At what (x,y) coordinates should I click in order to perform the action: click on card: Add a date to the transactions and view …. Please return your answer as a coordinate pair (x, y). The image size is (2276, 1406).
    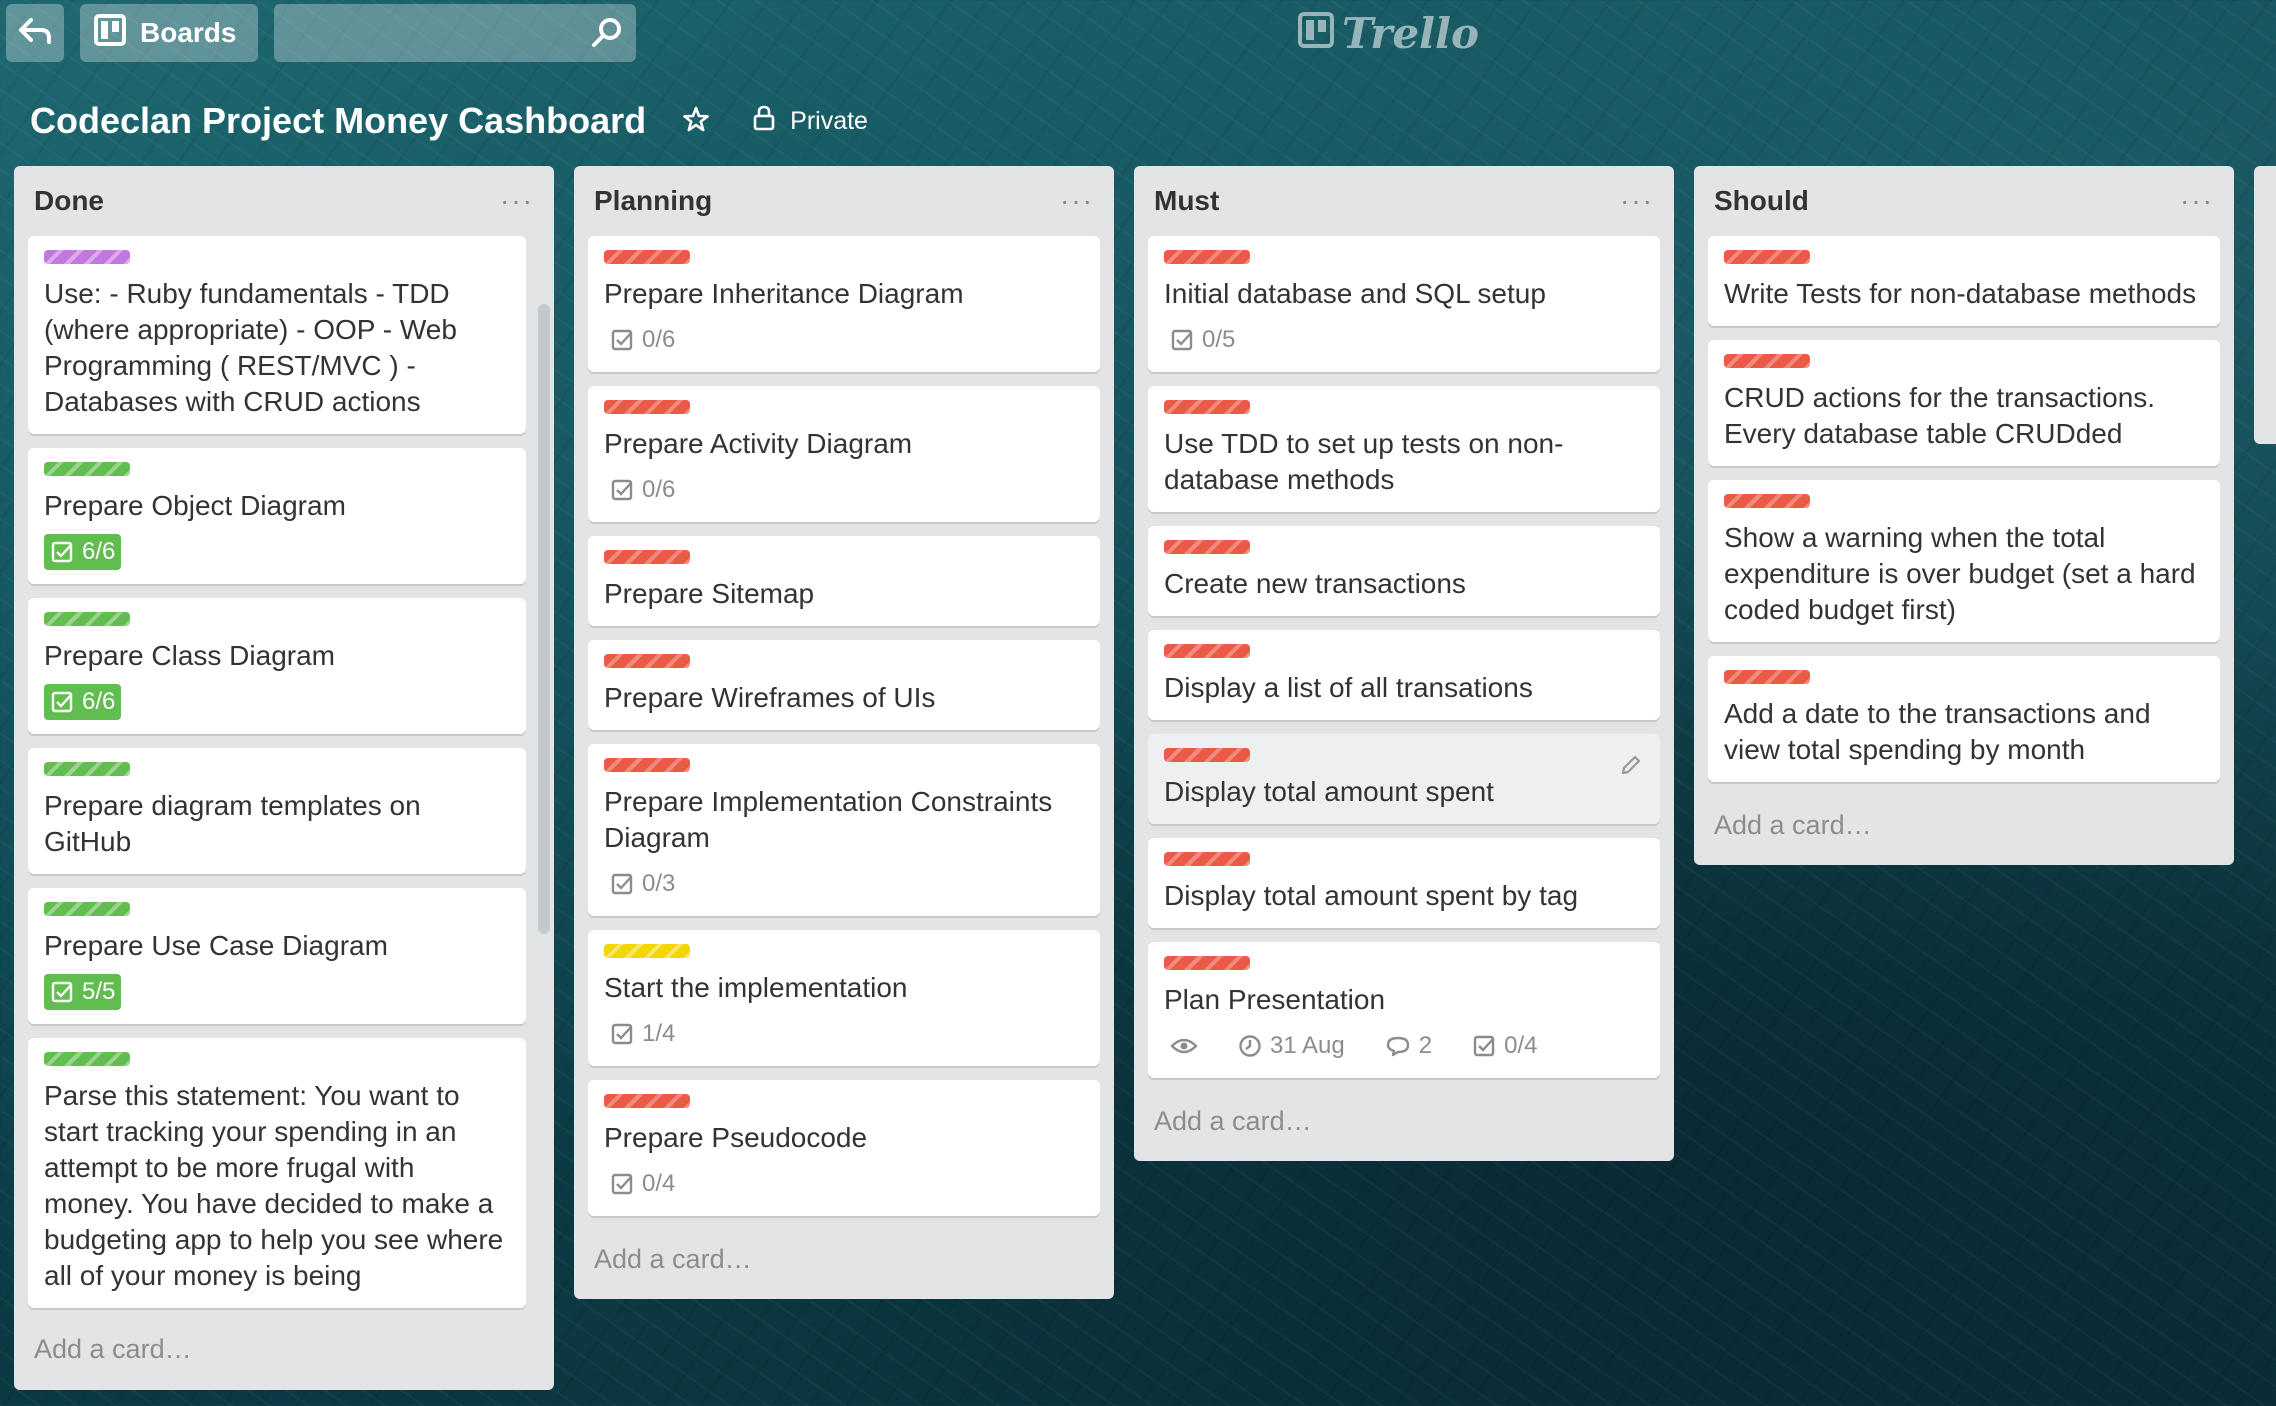
    Looking at the image, I should click on (1964, 719).